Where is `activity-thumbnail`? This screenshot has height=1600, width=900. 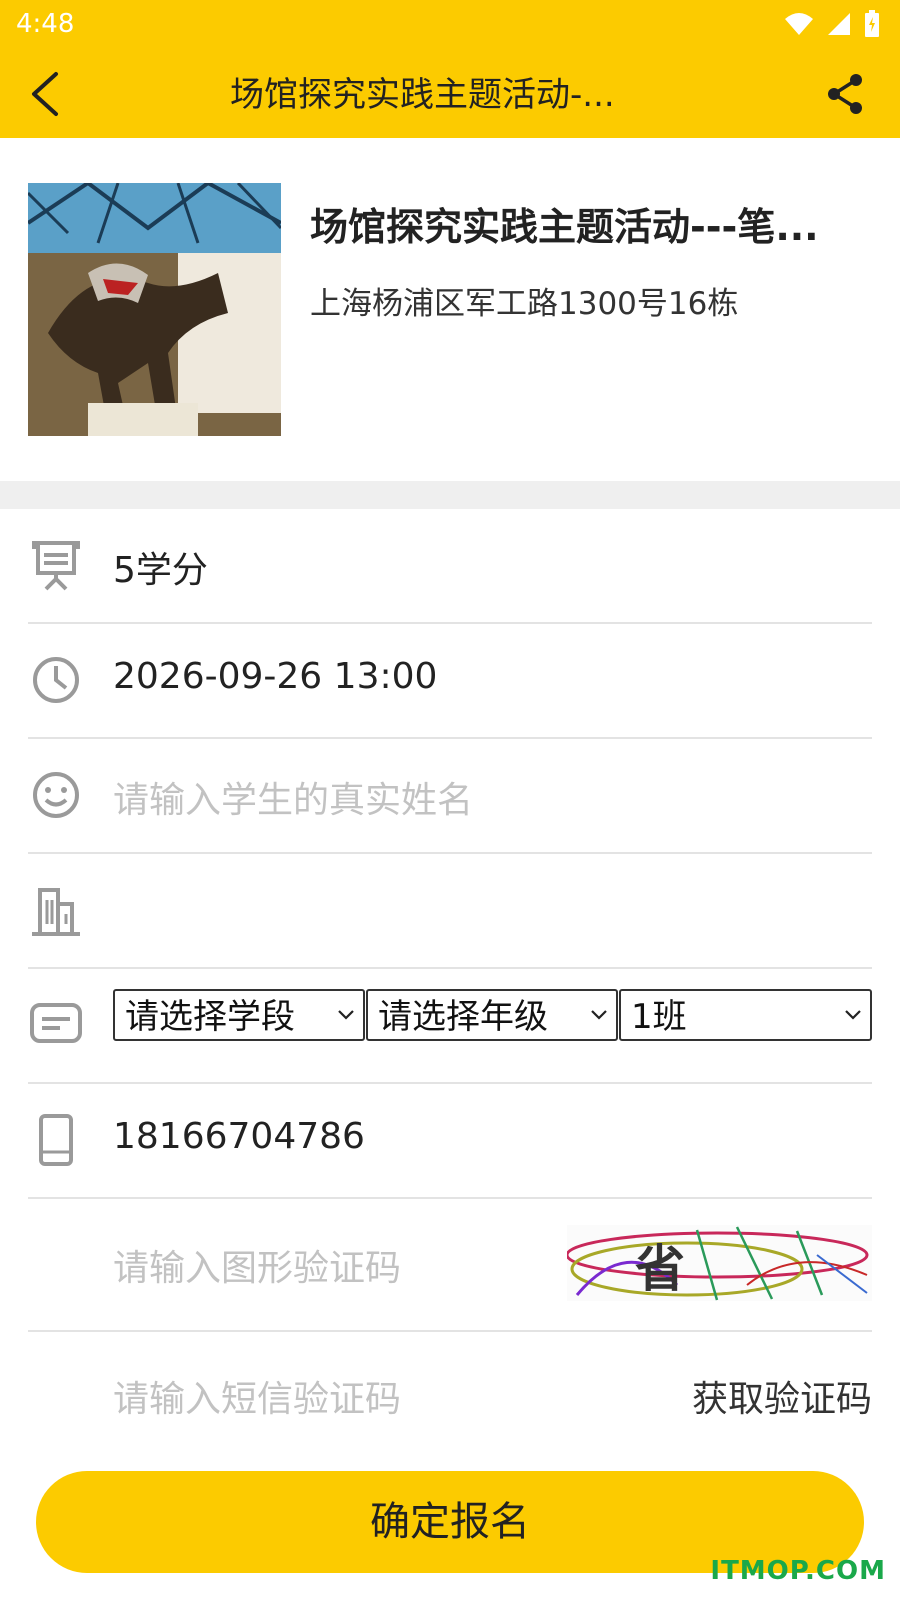
activity-thumbnail is located at coordinates (154, 309).